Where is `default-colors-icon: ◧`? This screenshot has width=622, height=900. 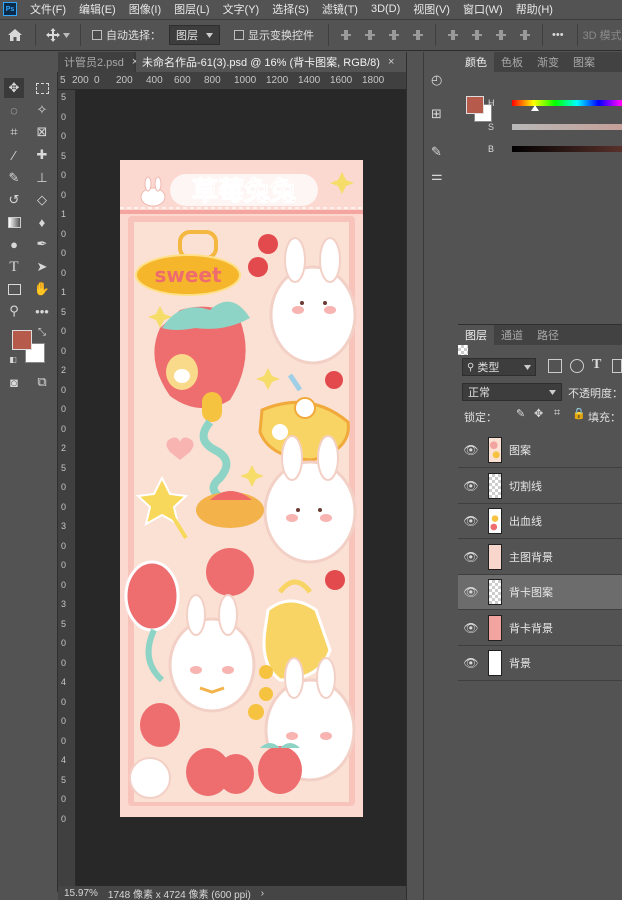
default-colors-icon: ◧ is located at coordinates (13, 359).